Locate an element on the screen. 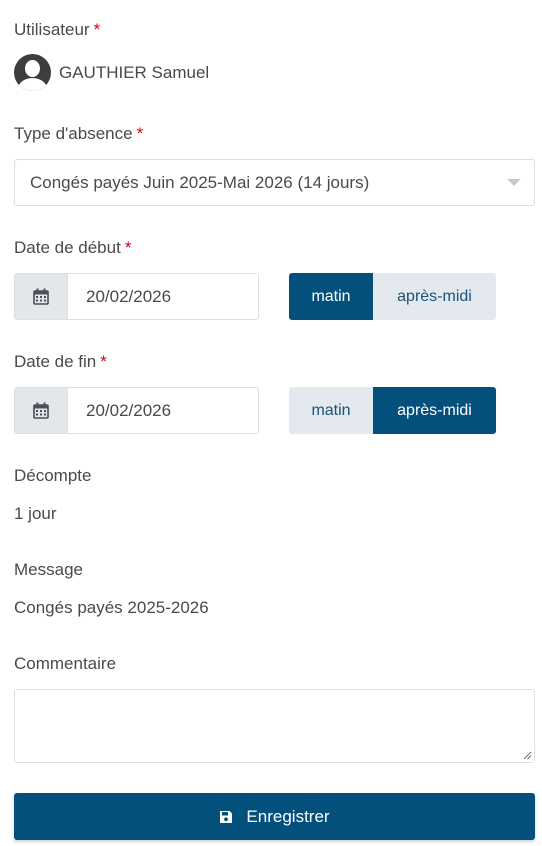 The height and width of the screenshot is (846, 542). floppy-disk-icon is located at coordinates (226, 816).